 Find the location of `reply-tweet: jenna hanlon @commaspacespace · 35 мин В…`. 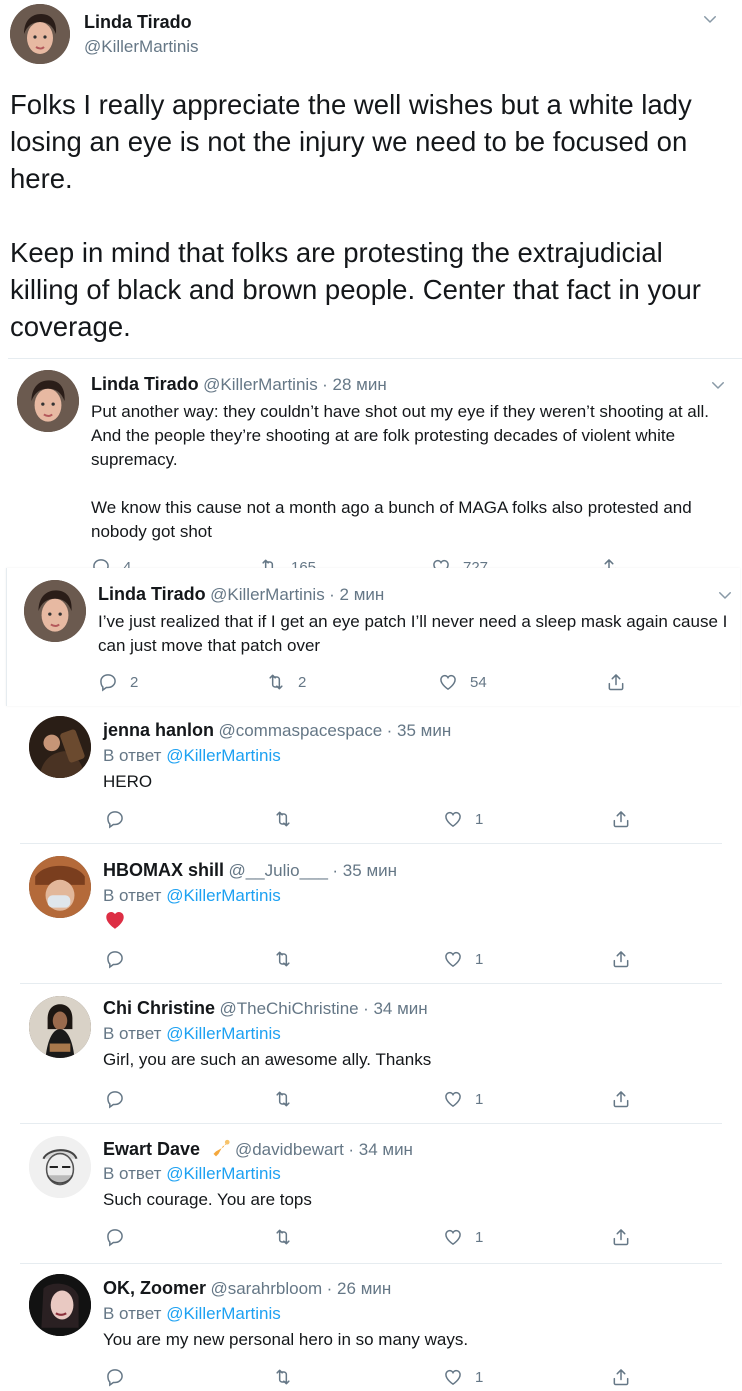

reply-tweet: jenna hanlon @commaspacespace · 35 мин В… is located at coordinates (371, 774).